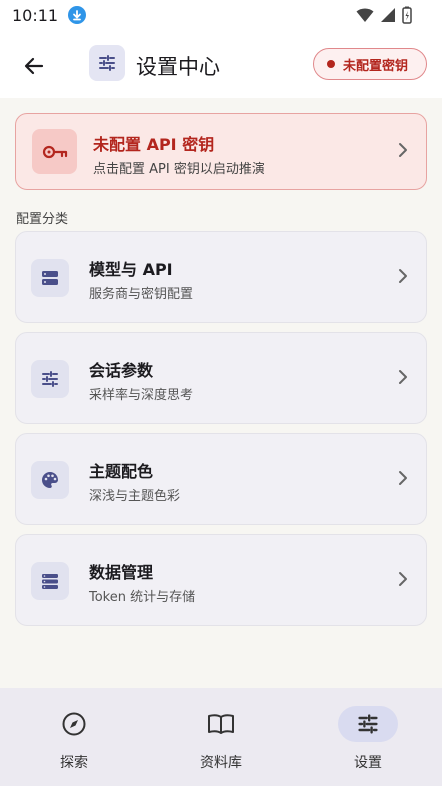 The width and height of the screenshot is (442, 786). I want to click on menu-item-session-params: 会话参数 采样率与深度思考, so click(221, 378).